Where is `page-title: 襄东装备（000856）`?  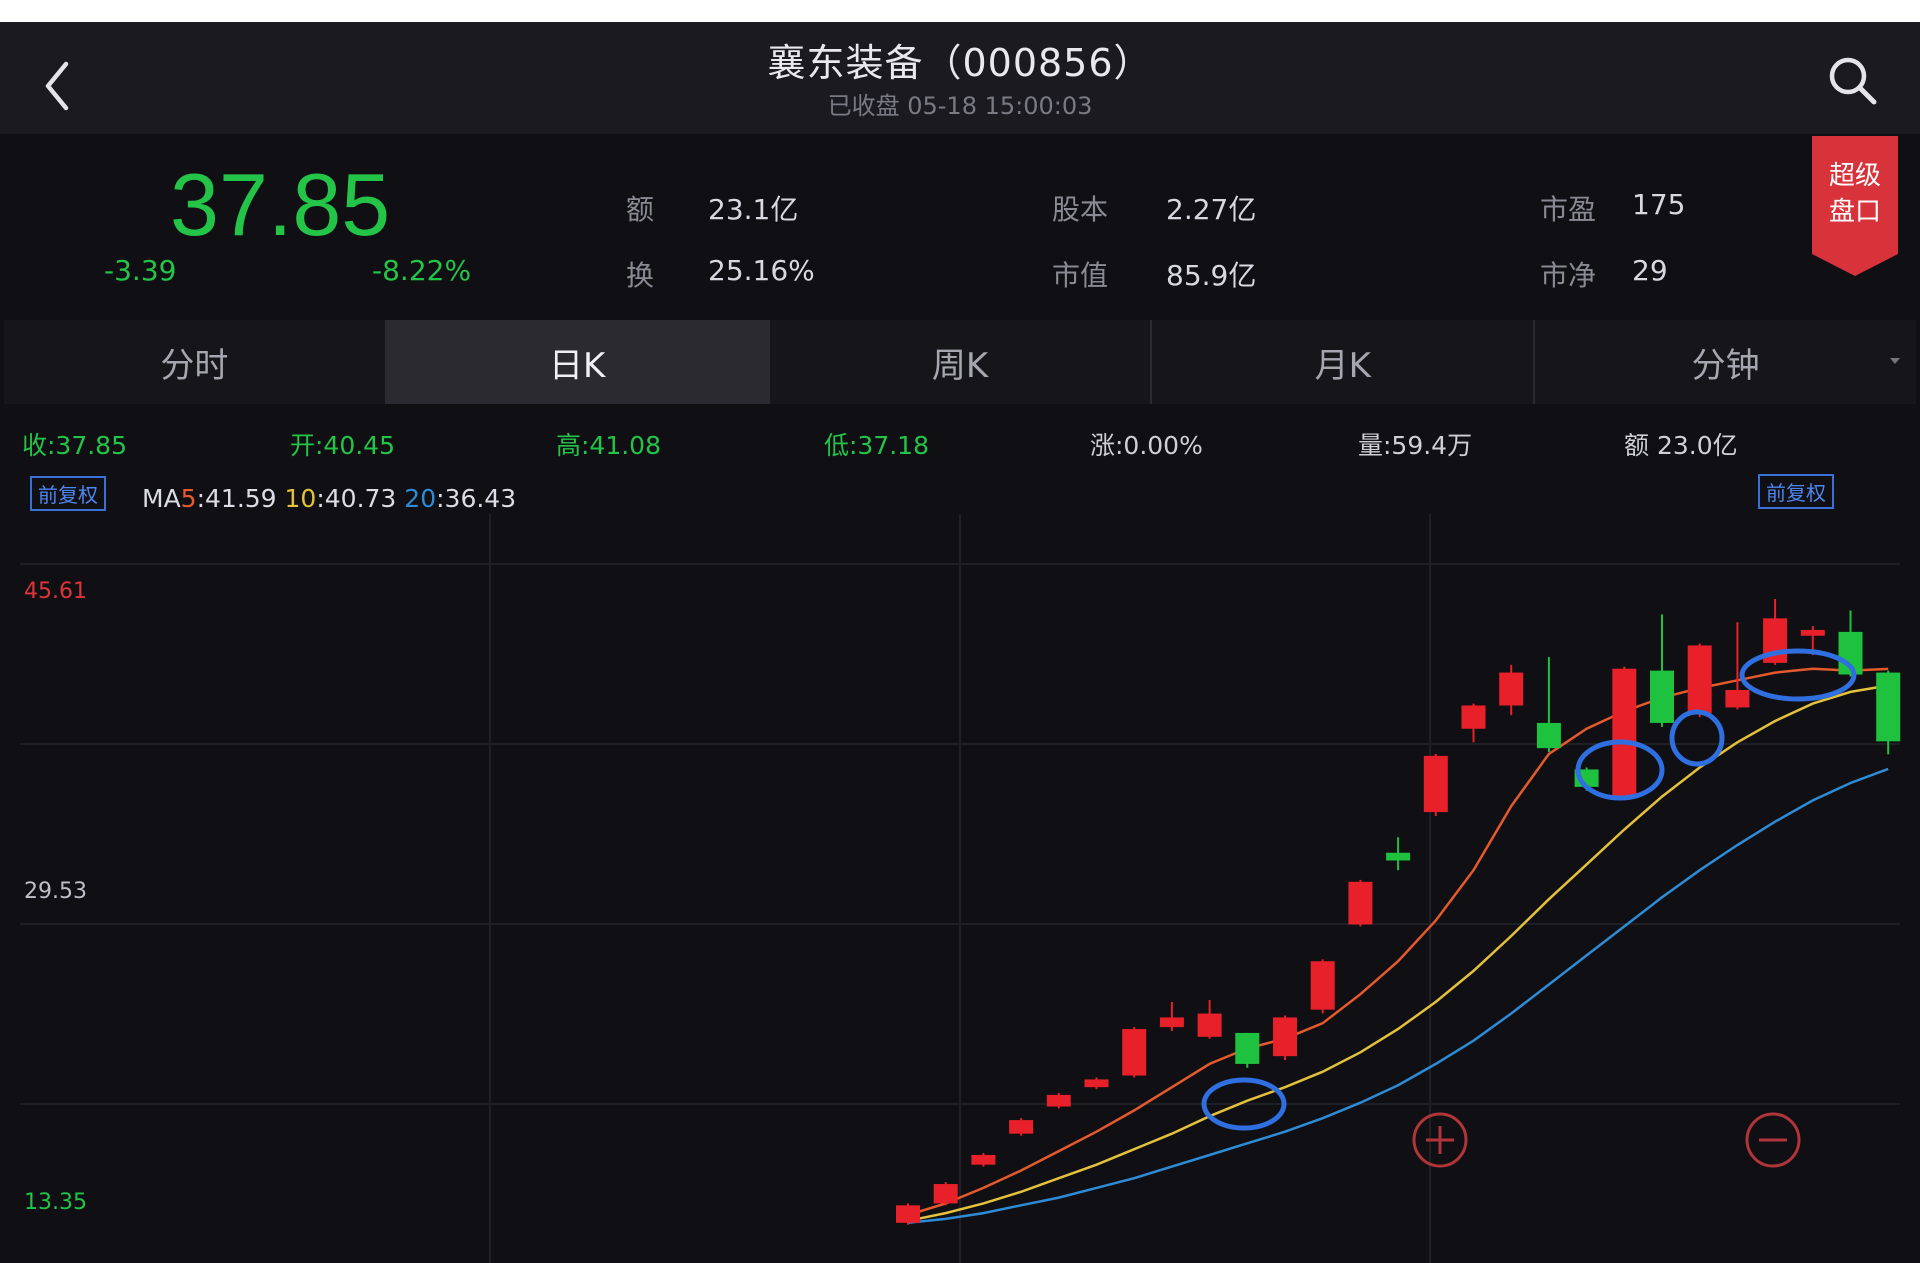
page-title: 襄东装备（000856） is located at coordinates (960, 63).